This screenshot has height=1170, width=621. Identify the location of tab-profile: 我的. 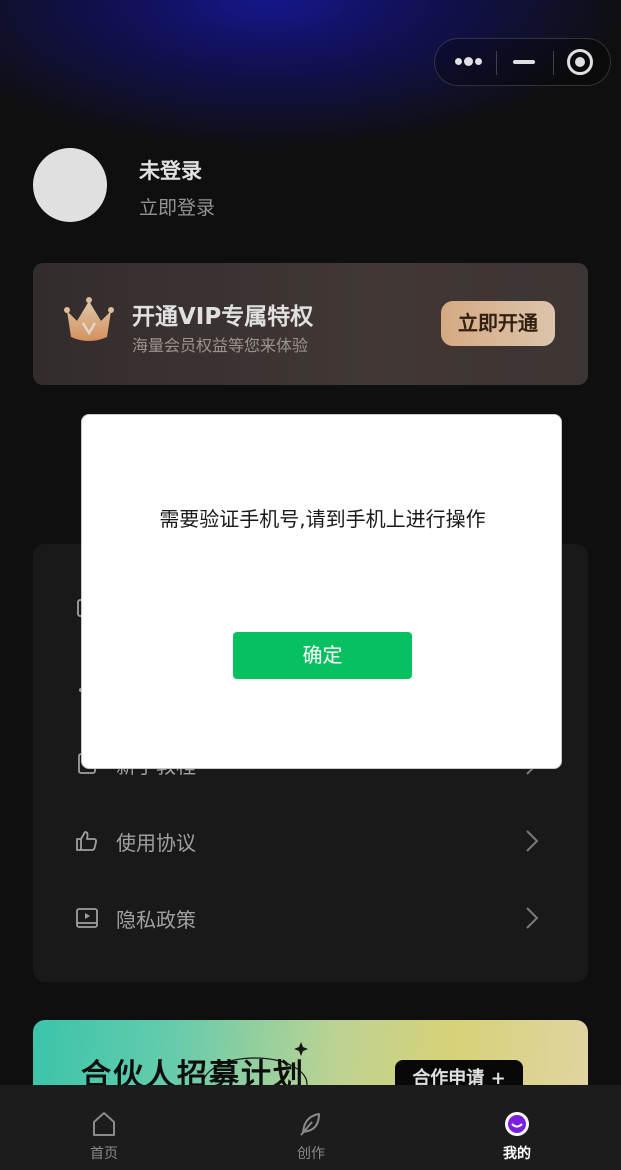
(517, 1127).